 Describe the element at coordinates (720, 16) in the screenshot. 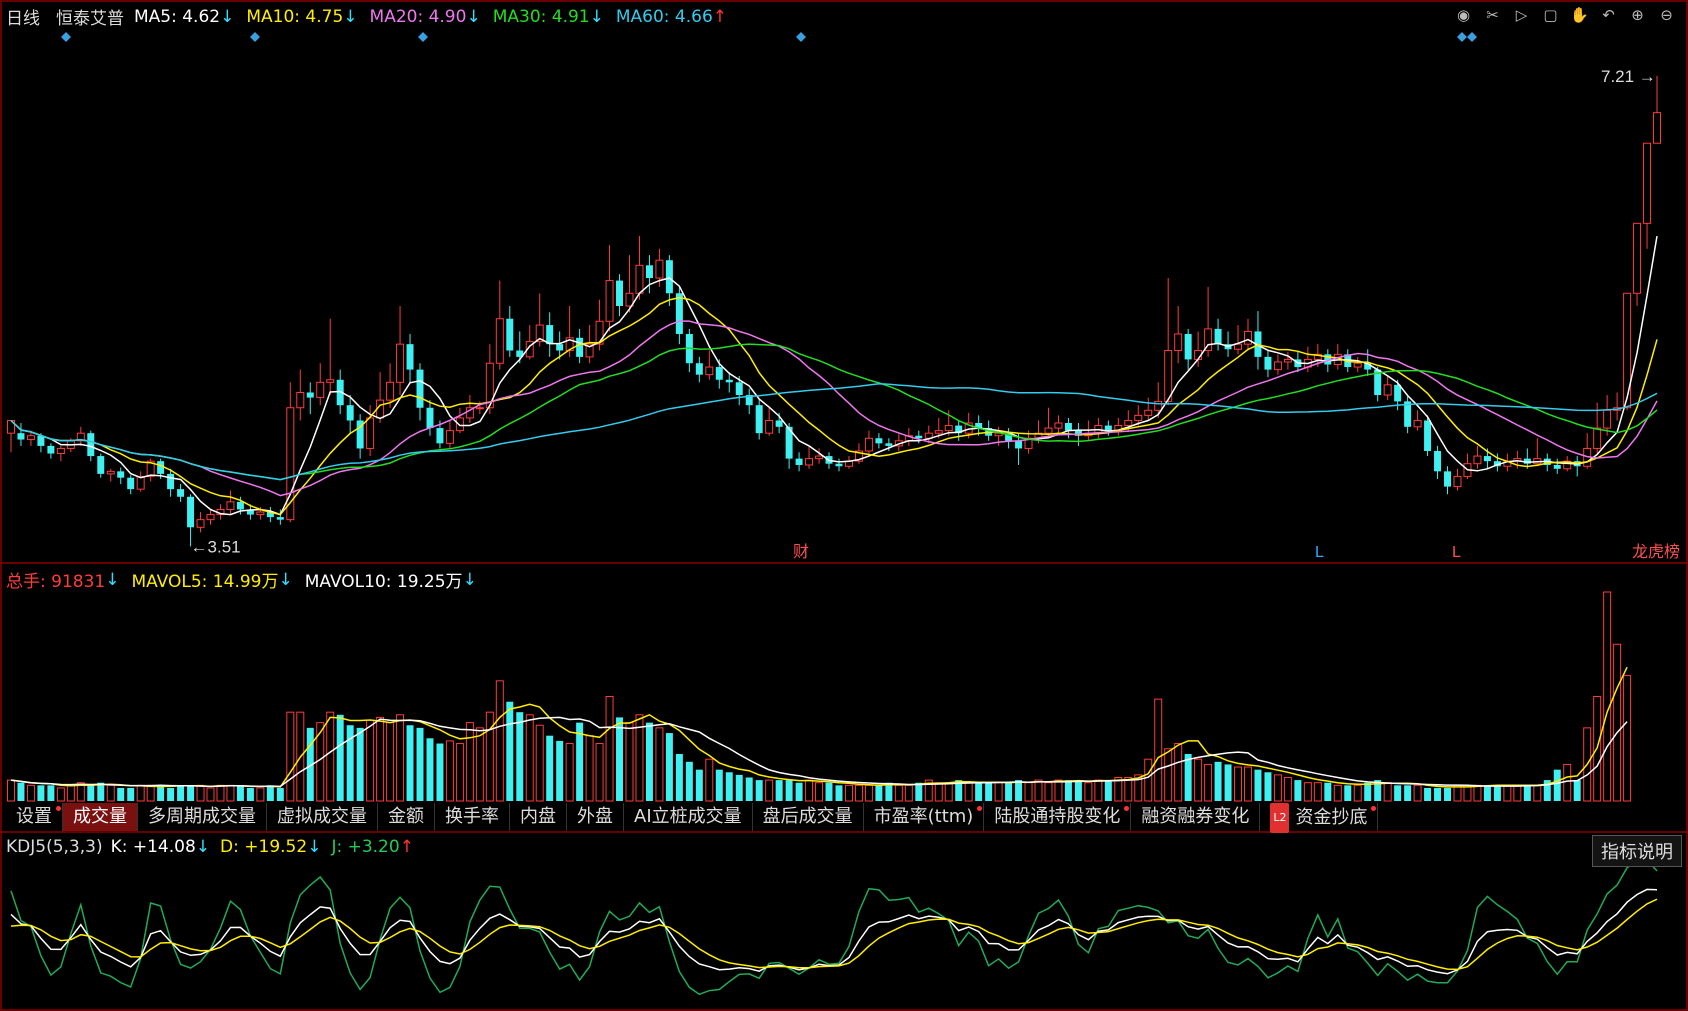

I see `ma-arrow: ↑` at that location.